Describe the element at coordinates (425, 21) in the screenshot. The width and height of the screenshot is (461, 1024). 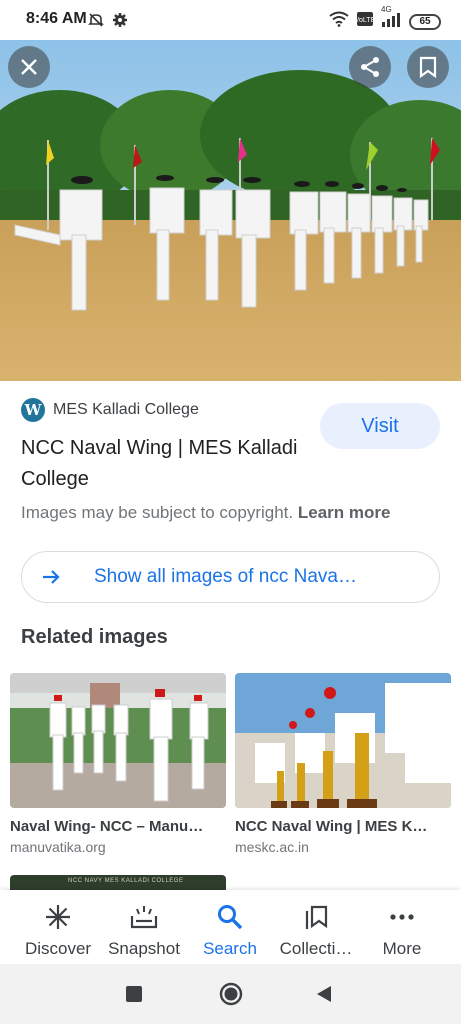
I see `battery-icon: 65` at that location.